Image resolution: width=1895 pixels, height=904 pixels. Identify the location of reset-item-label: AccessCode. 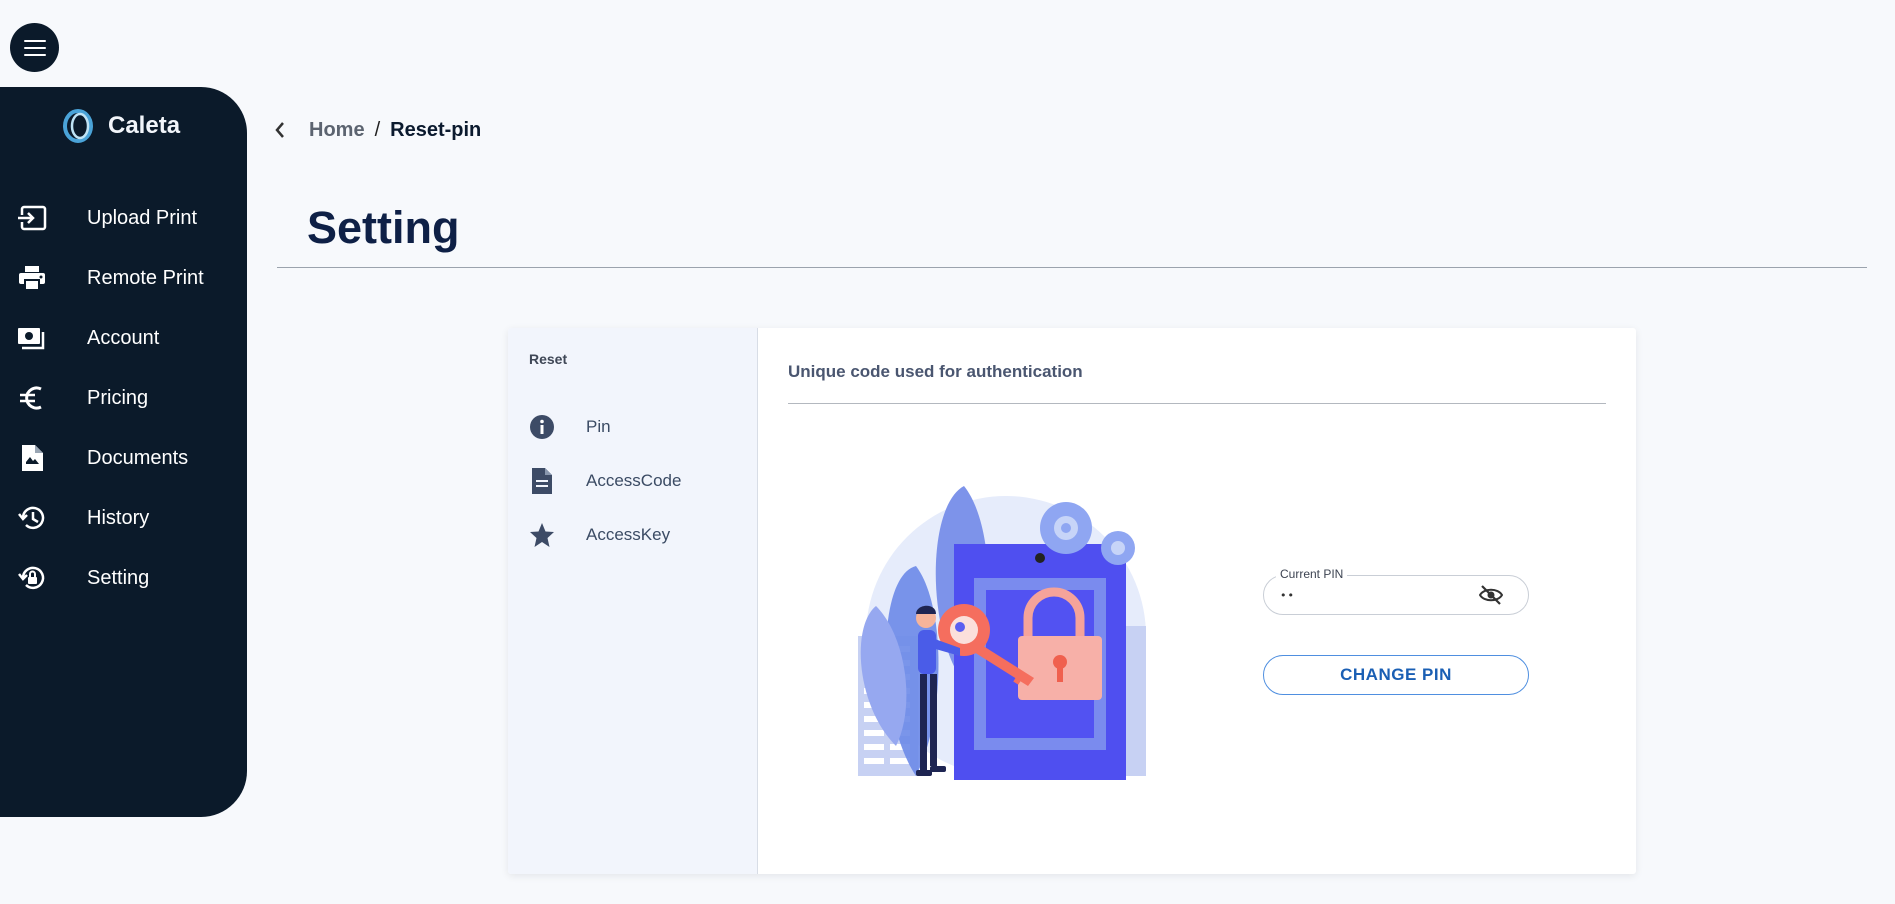
(634, 480).